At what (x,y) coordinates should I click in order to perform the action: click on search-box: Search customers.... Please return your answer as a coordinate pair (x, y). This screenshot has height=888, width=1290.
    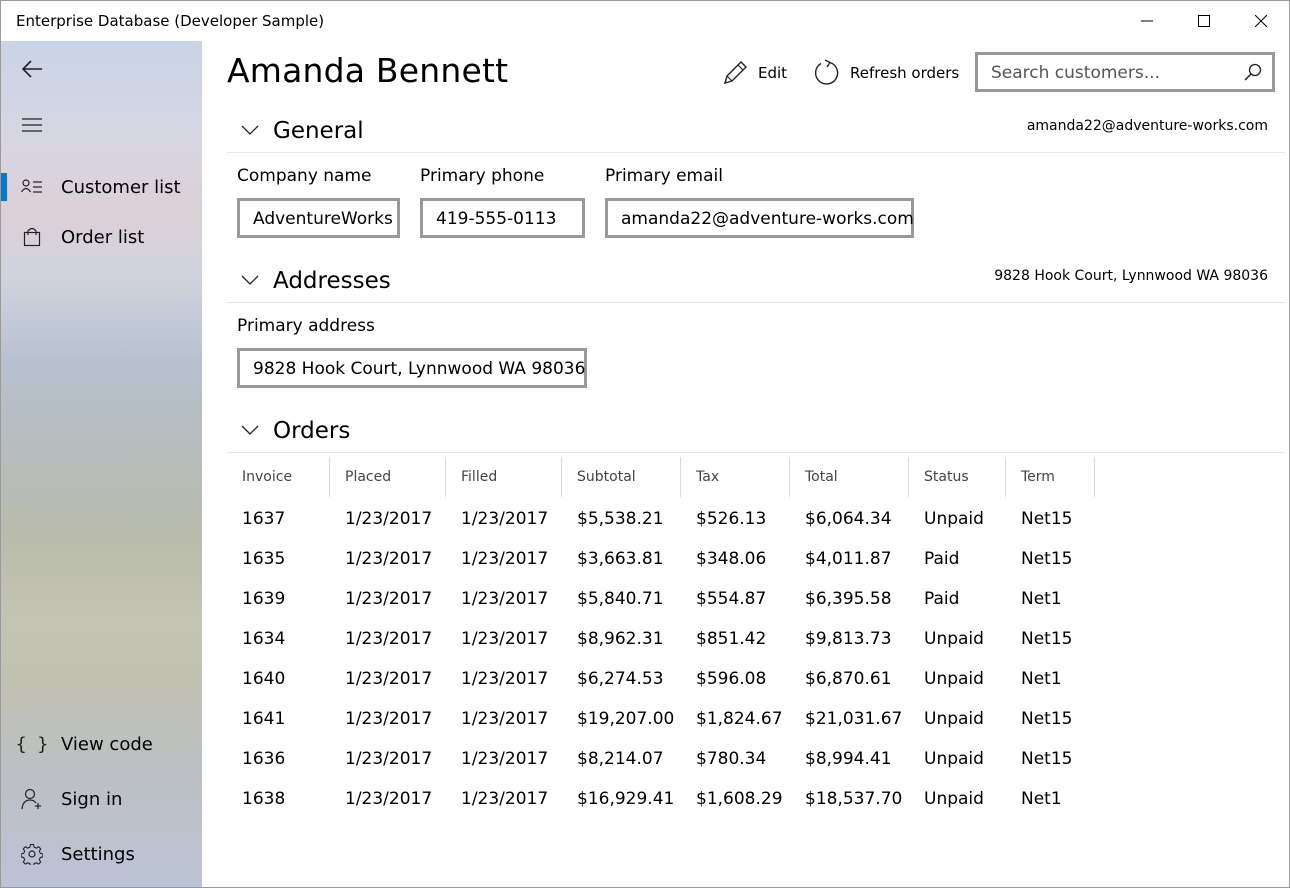
    Looking at the image, I should click on (1125, 72).